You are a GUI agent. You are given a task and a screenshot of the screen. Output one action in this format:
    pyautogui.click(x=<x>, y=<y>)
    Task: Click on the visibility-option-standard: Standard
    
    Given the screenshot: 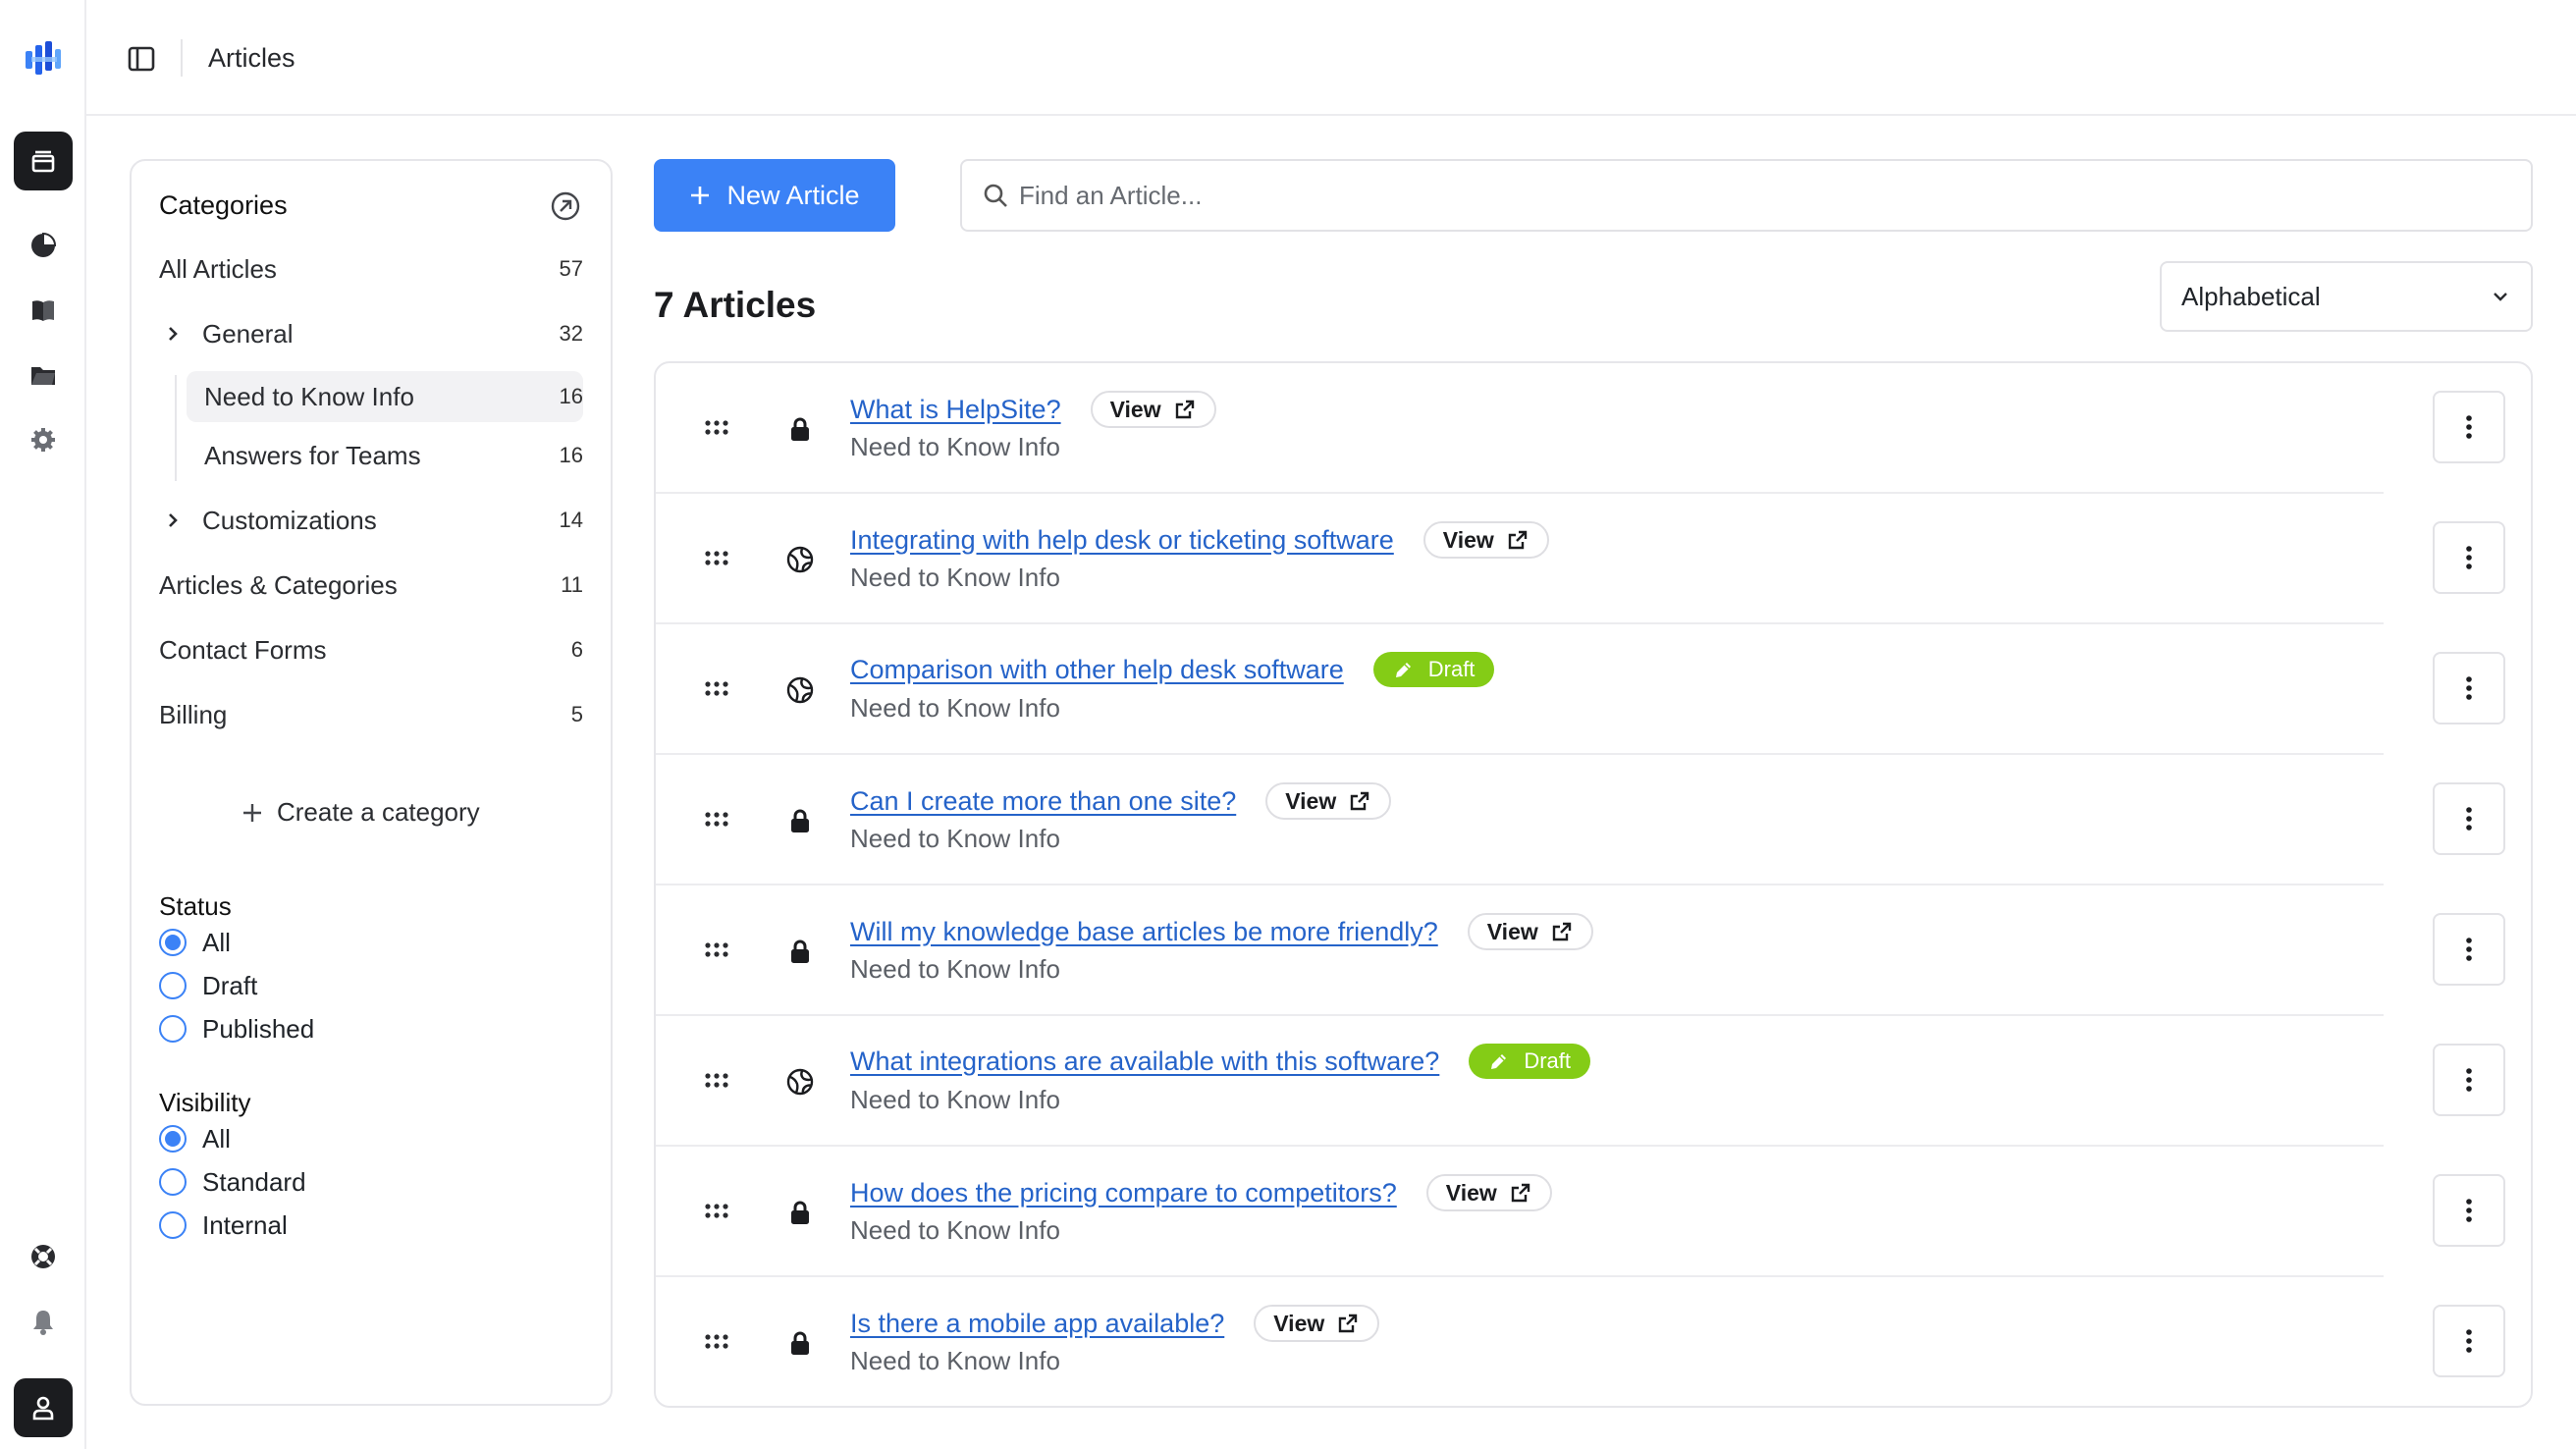 What is the action you would take?
    pyautogui.click(x=232, y=1182)
    